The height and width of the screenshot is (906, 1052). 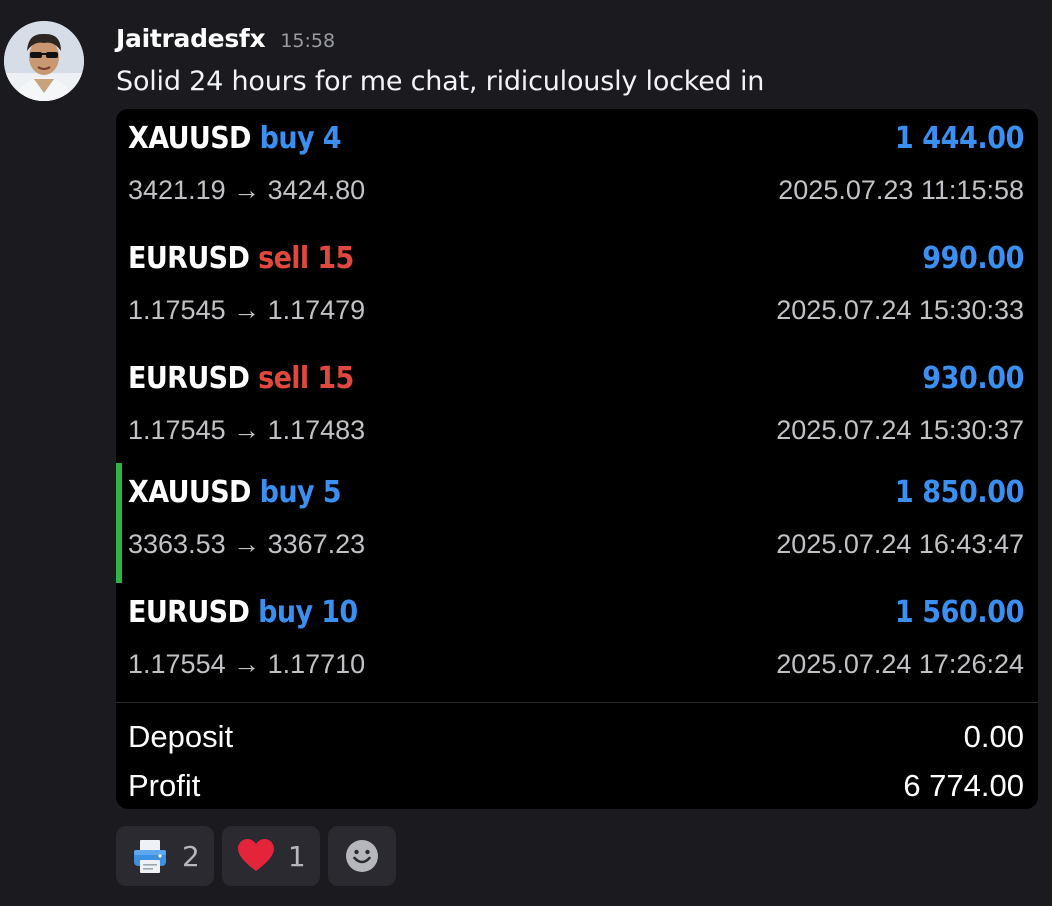 I want to click on reaction-printer: 2, so click(x=165, y=856).